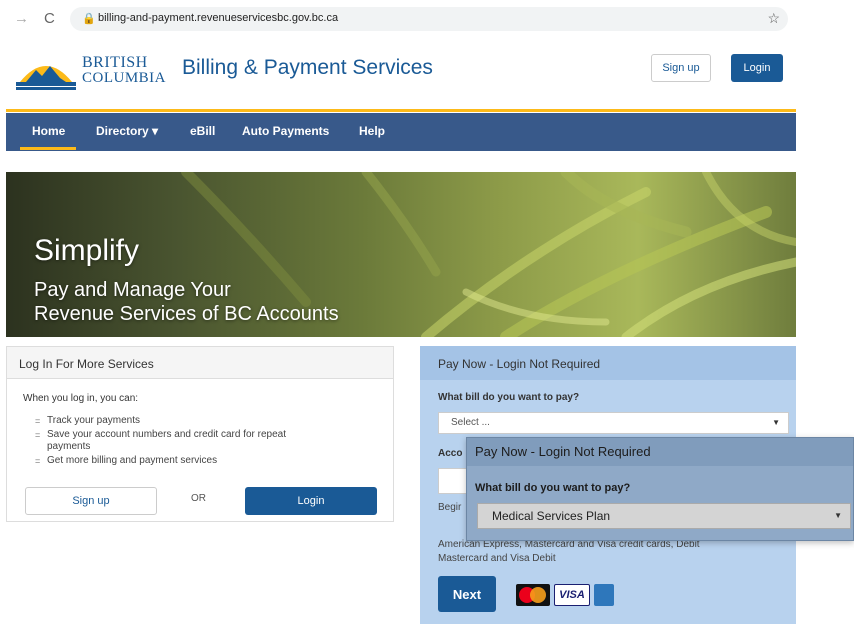 Image resolution: width=854 pixels, height=624 pixels. What do you see at coordinates (69, 446) in the screenshot?
I see `benefit-item-continued: payments` at bounding box center [69, 446].